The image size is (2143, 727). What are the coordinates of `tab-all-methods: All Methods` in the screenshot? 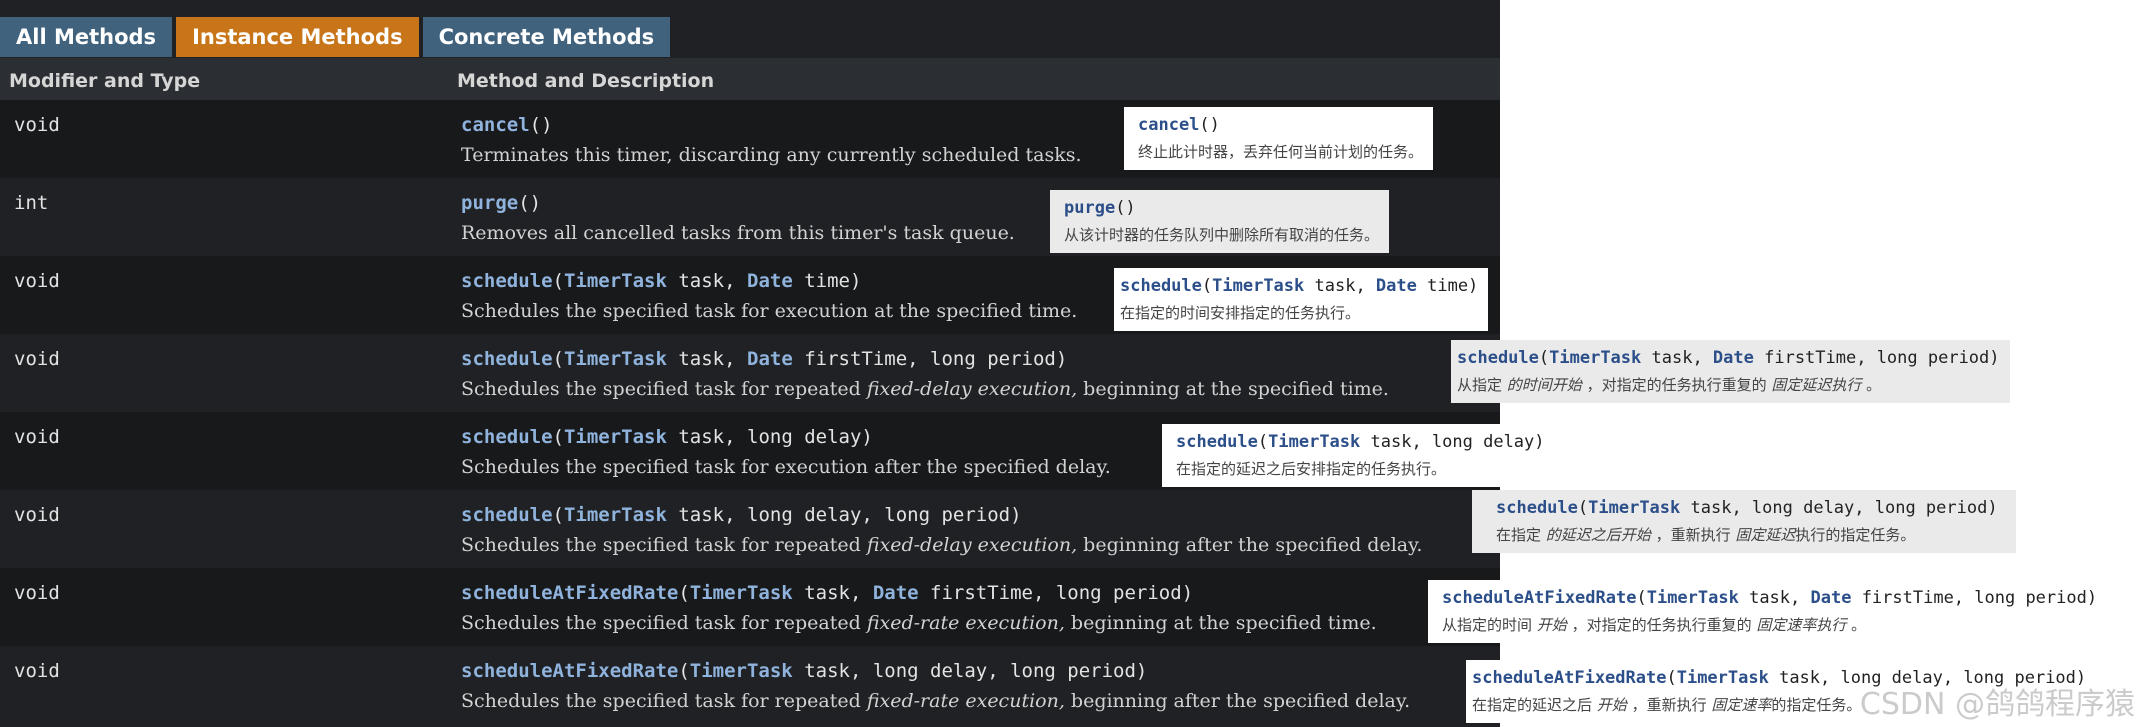 It's located at (86, 37).